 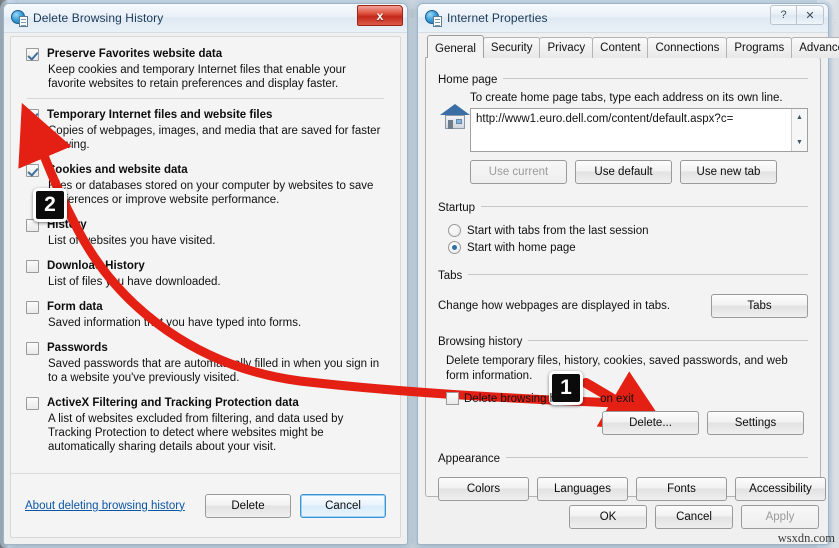 I want to click on ok-button: OK, so click(x=608, y=517).